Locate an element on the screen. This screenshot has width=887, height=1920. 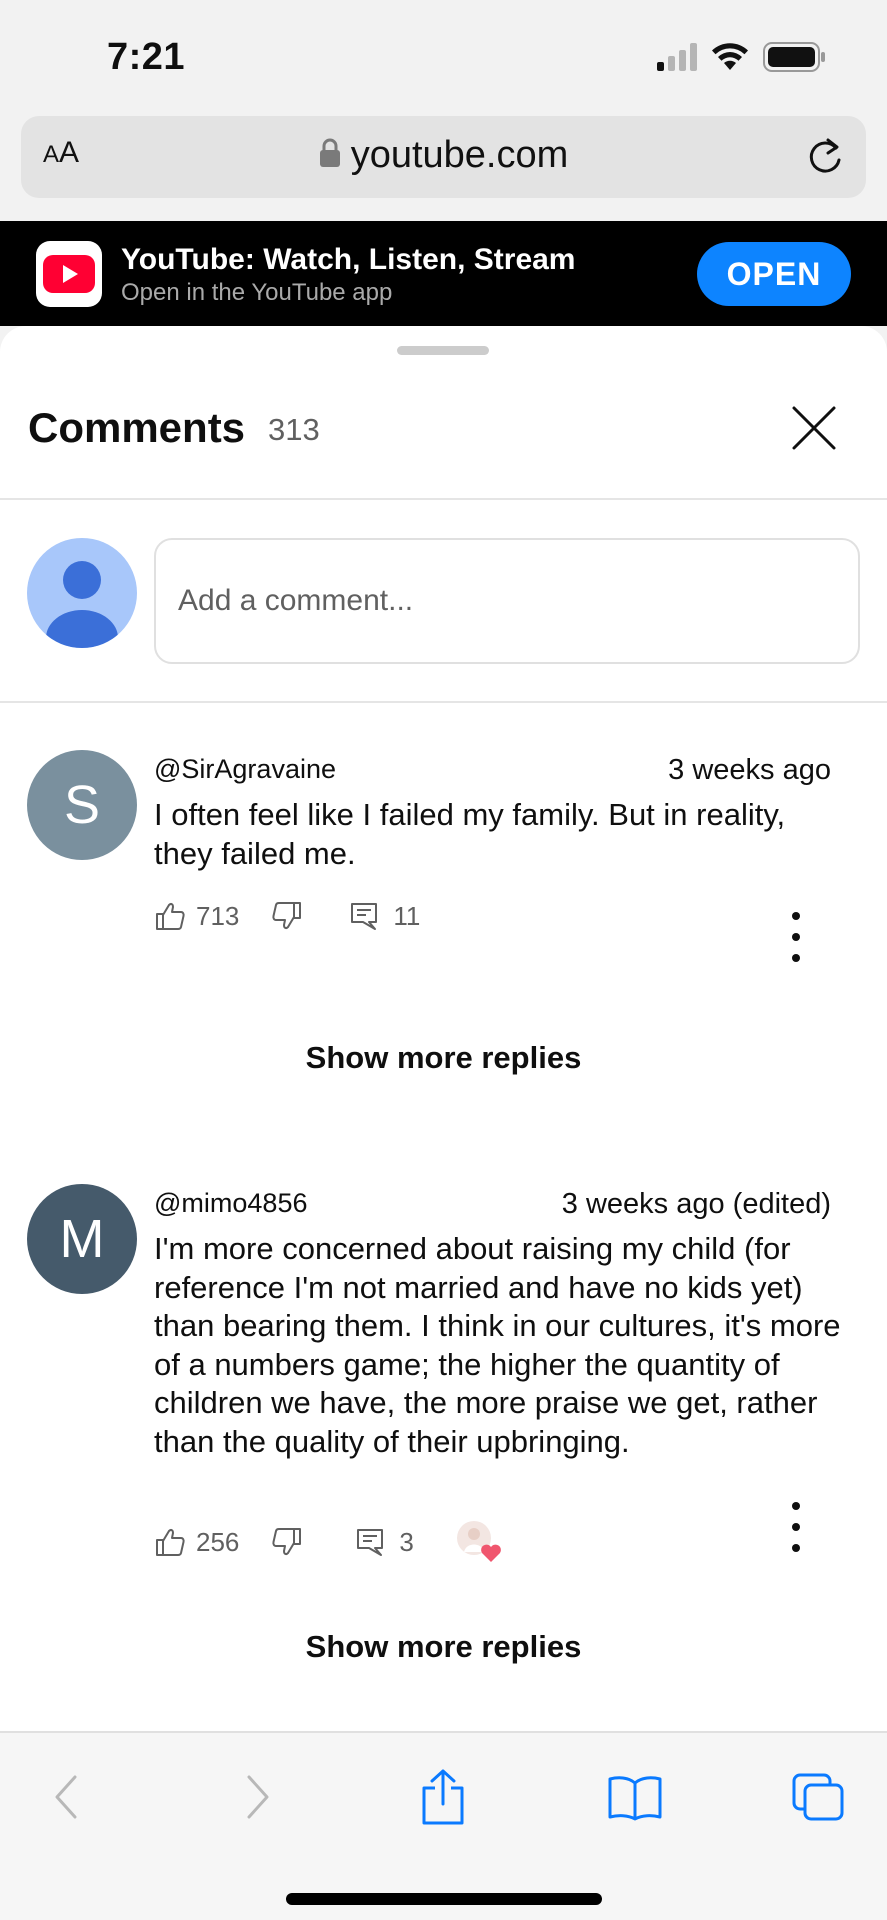
reply-count: 3 is located at coordinates (406, 1541).